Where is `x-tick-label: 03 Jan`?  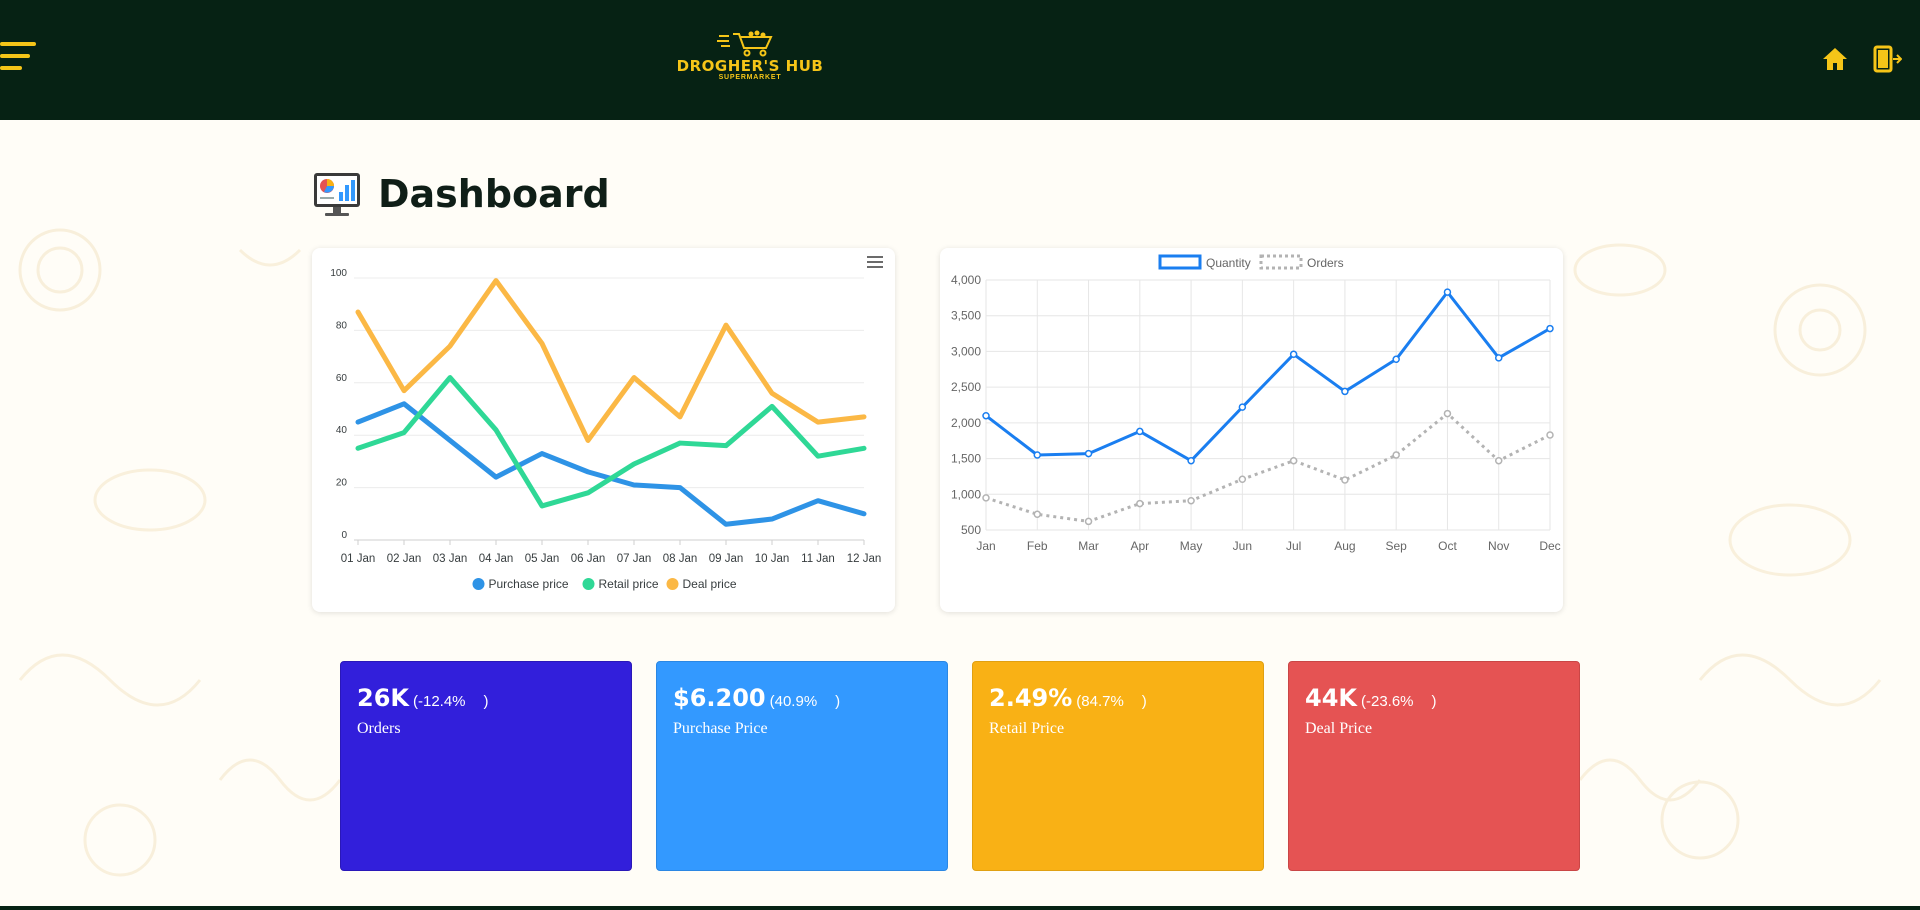
x-tick-label: 03 Jan is located at coordinates (450, 559).